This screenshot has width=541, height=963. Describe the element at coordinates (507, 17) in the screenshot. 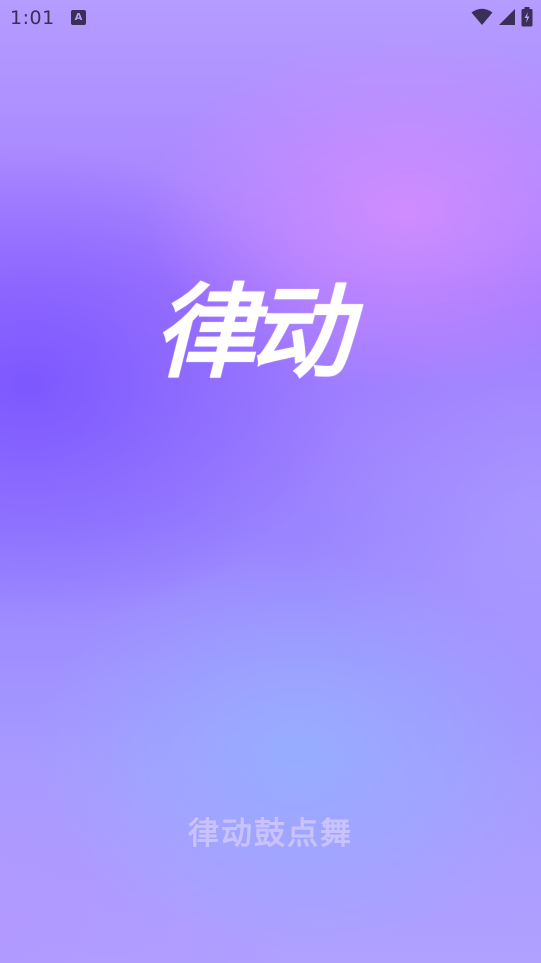

I see `cellular-signal-icon` at that location.